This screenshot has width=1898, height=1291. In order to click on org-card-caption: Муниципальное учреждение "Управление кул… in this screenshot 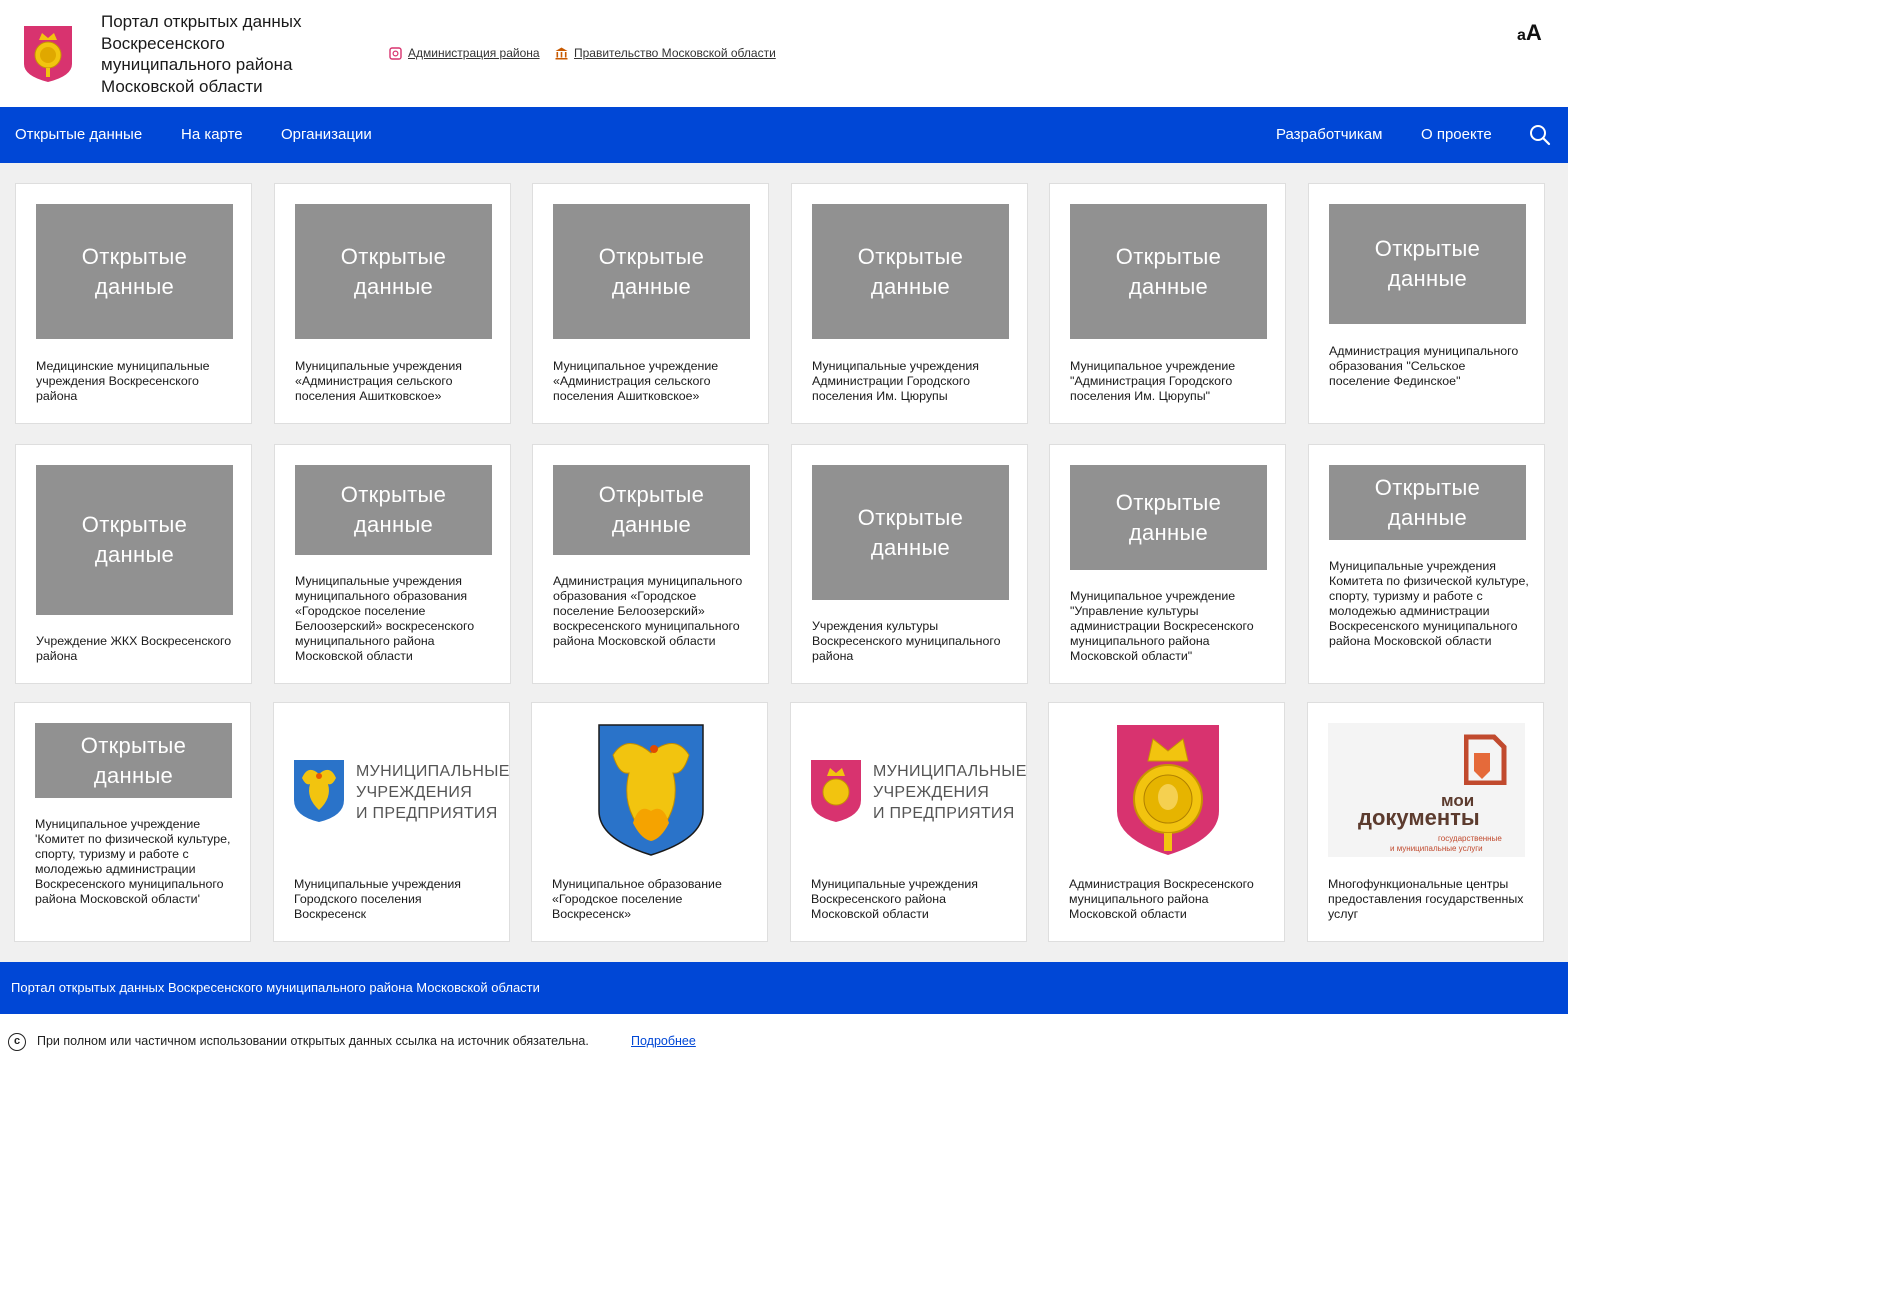, I will do `click(1170, 626)`.